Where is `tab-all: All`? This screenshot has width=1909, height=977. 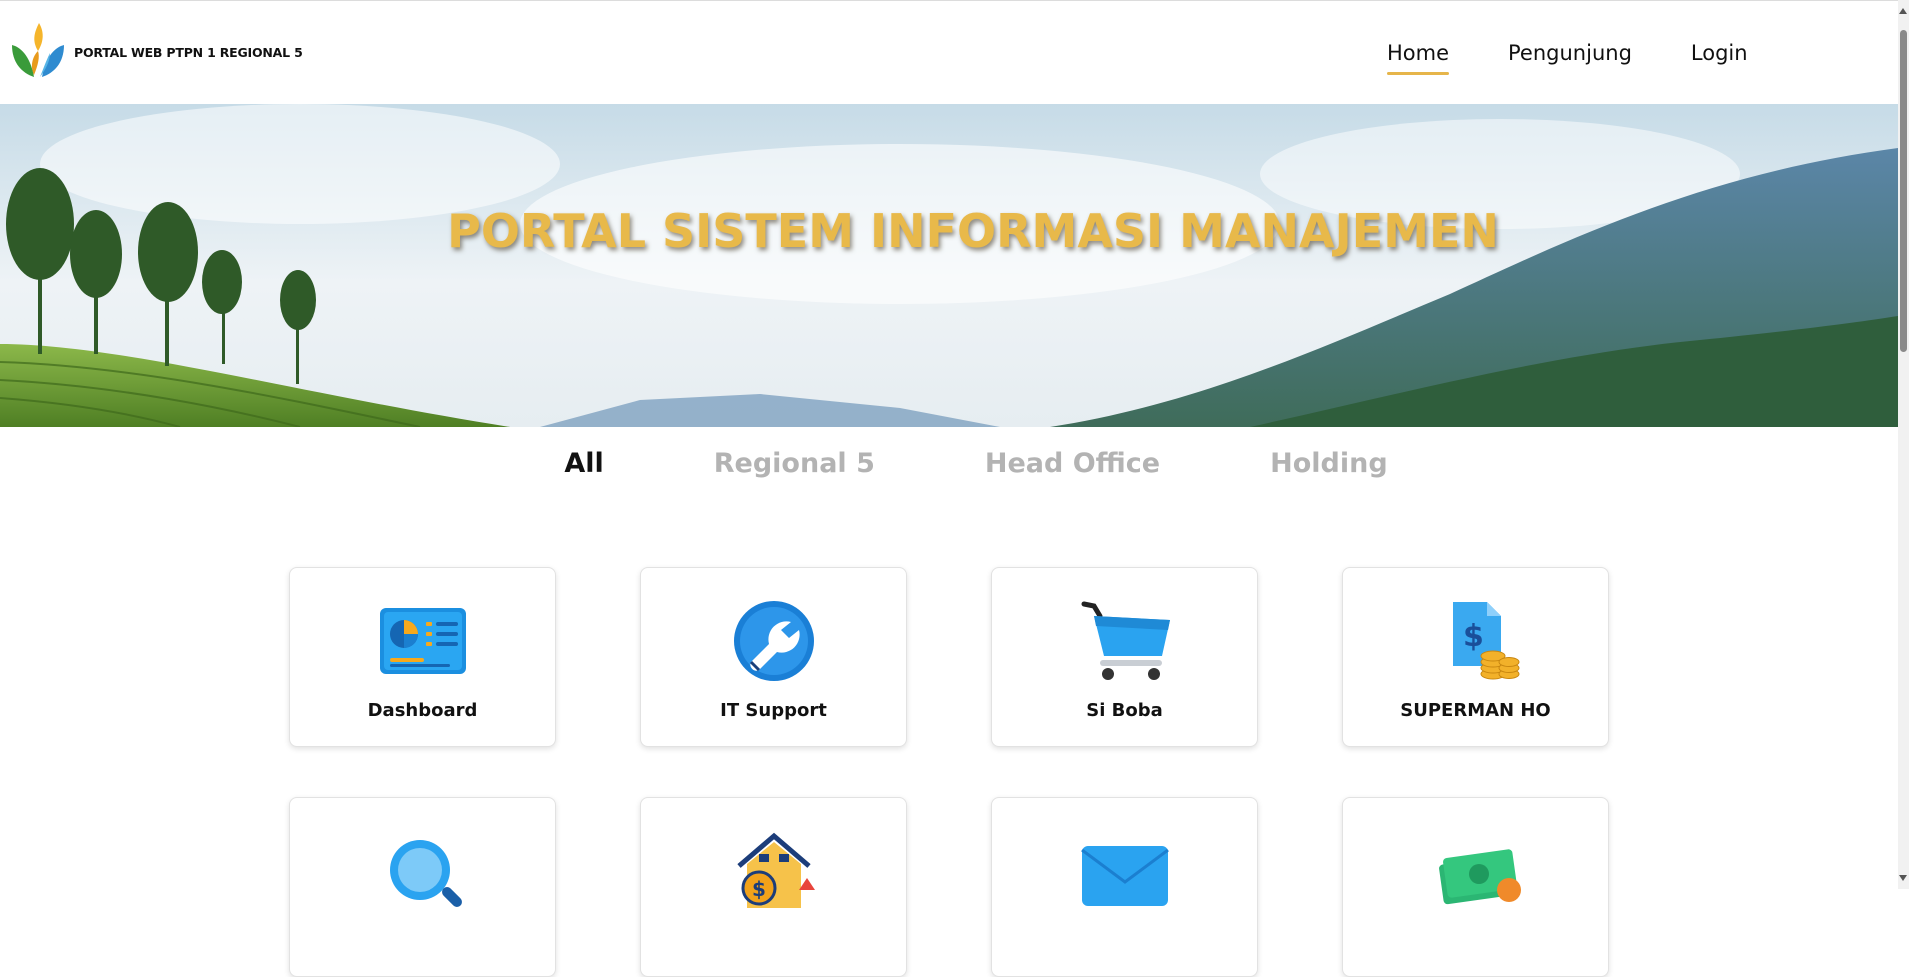
tab-all: All is located at coordinates (583, 463).